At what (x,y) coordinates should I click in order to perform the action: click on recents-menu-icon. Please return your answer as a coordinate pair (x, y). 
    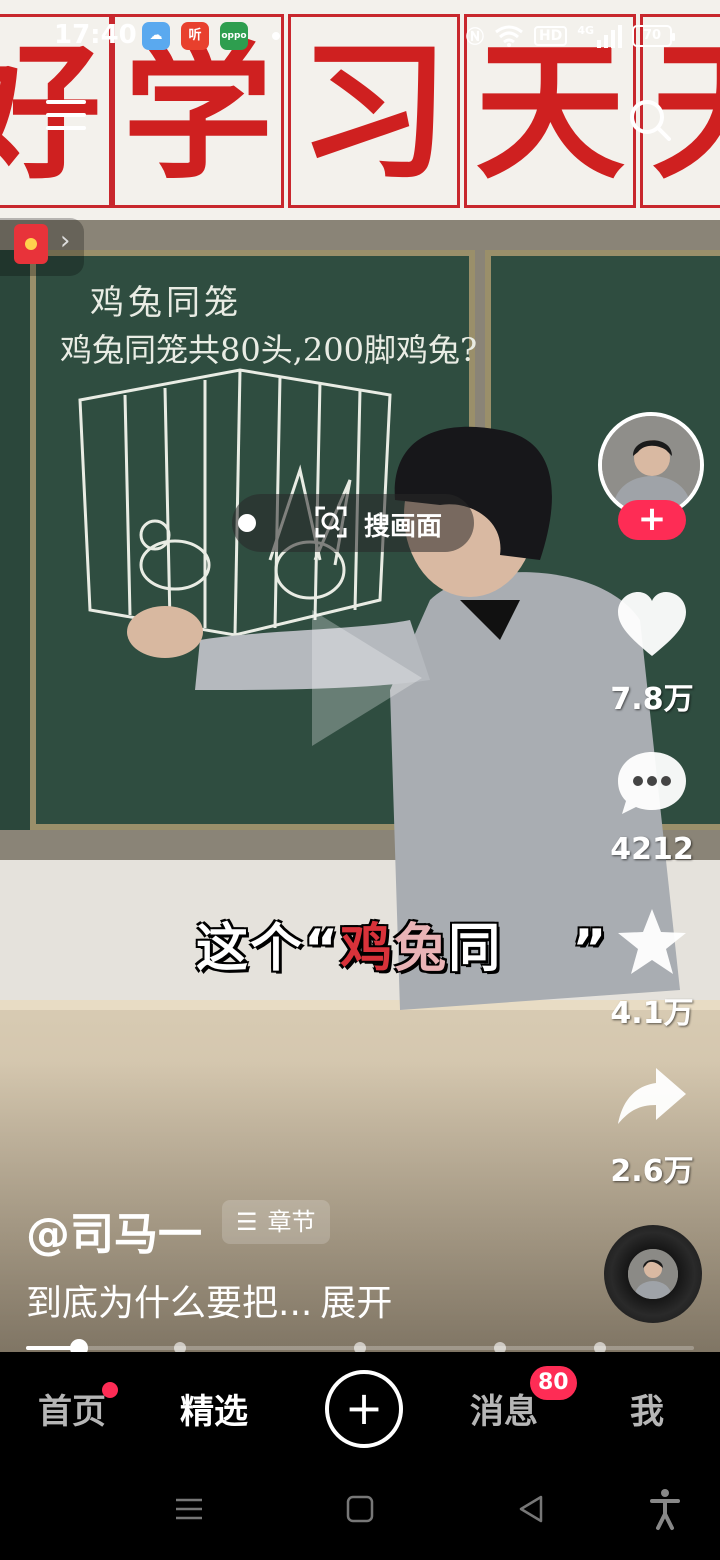
    Looking at the image, I should click on (189, 1509).